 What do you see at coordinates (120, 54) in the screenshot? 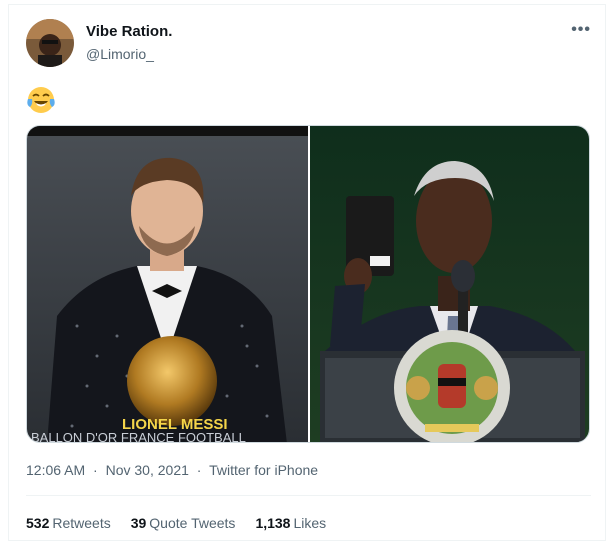
I see `user-handle: @Limorio_` at bounding box center [120, 54].